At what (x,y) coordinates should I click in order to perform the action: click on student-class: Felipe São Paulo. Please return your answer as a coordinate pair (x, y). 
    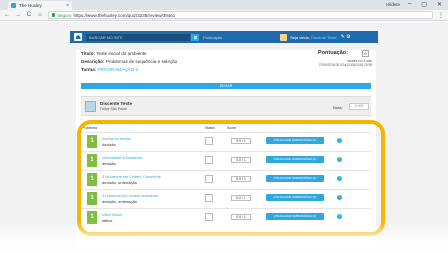
    Looking at the image, I should click on (113, 109).